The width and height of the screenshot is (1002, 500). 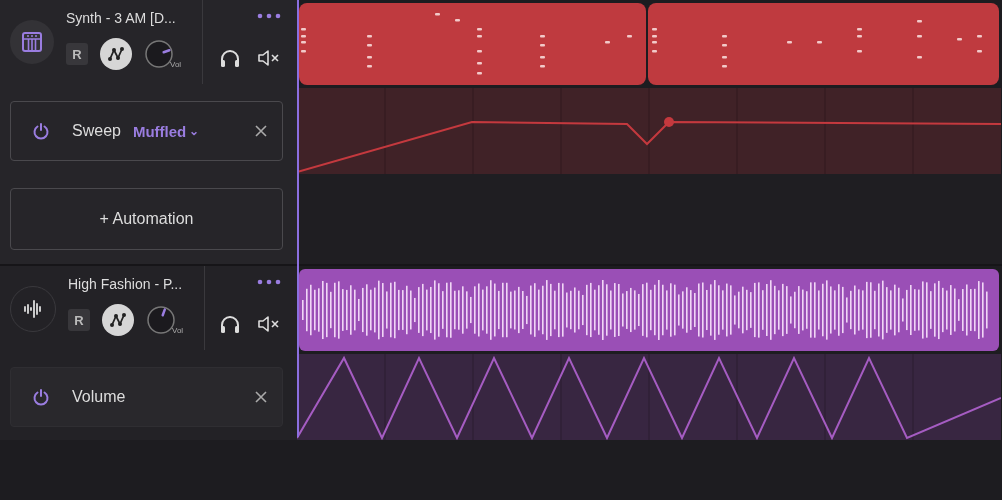 I want to click on keyboard-icon, so click(x=32, y=42).